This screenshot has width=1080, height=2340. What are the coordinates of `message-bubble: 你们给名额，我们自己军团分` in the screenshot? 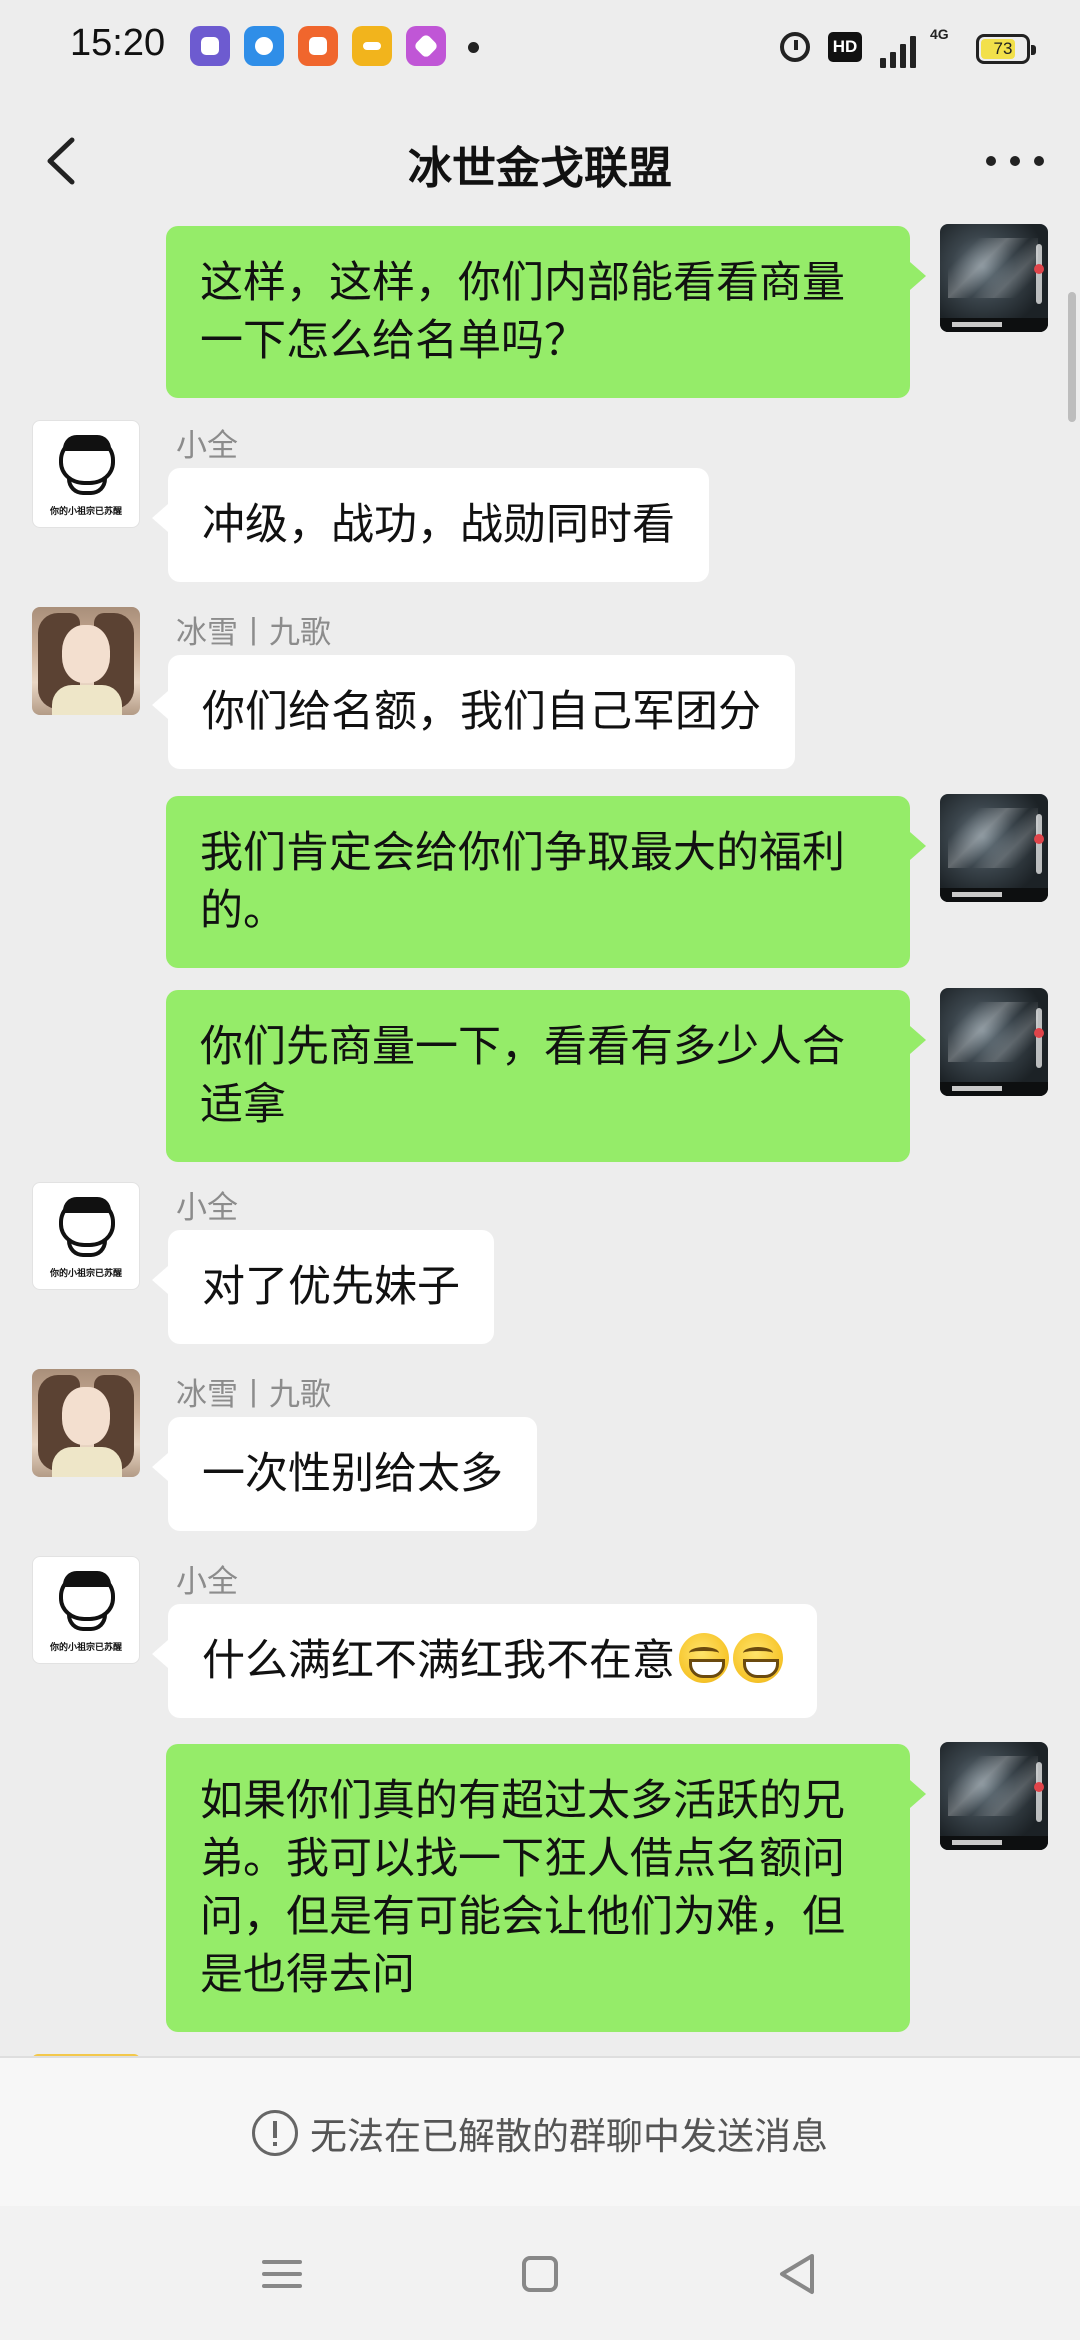 It's located at (473, 712).